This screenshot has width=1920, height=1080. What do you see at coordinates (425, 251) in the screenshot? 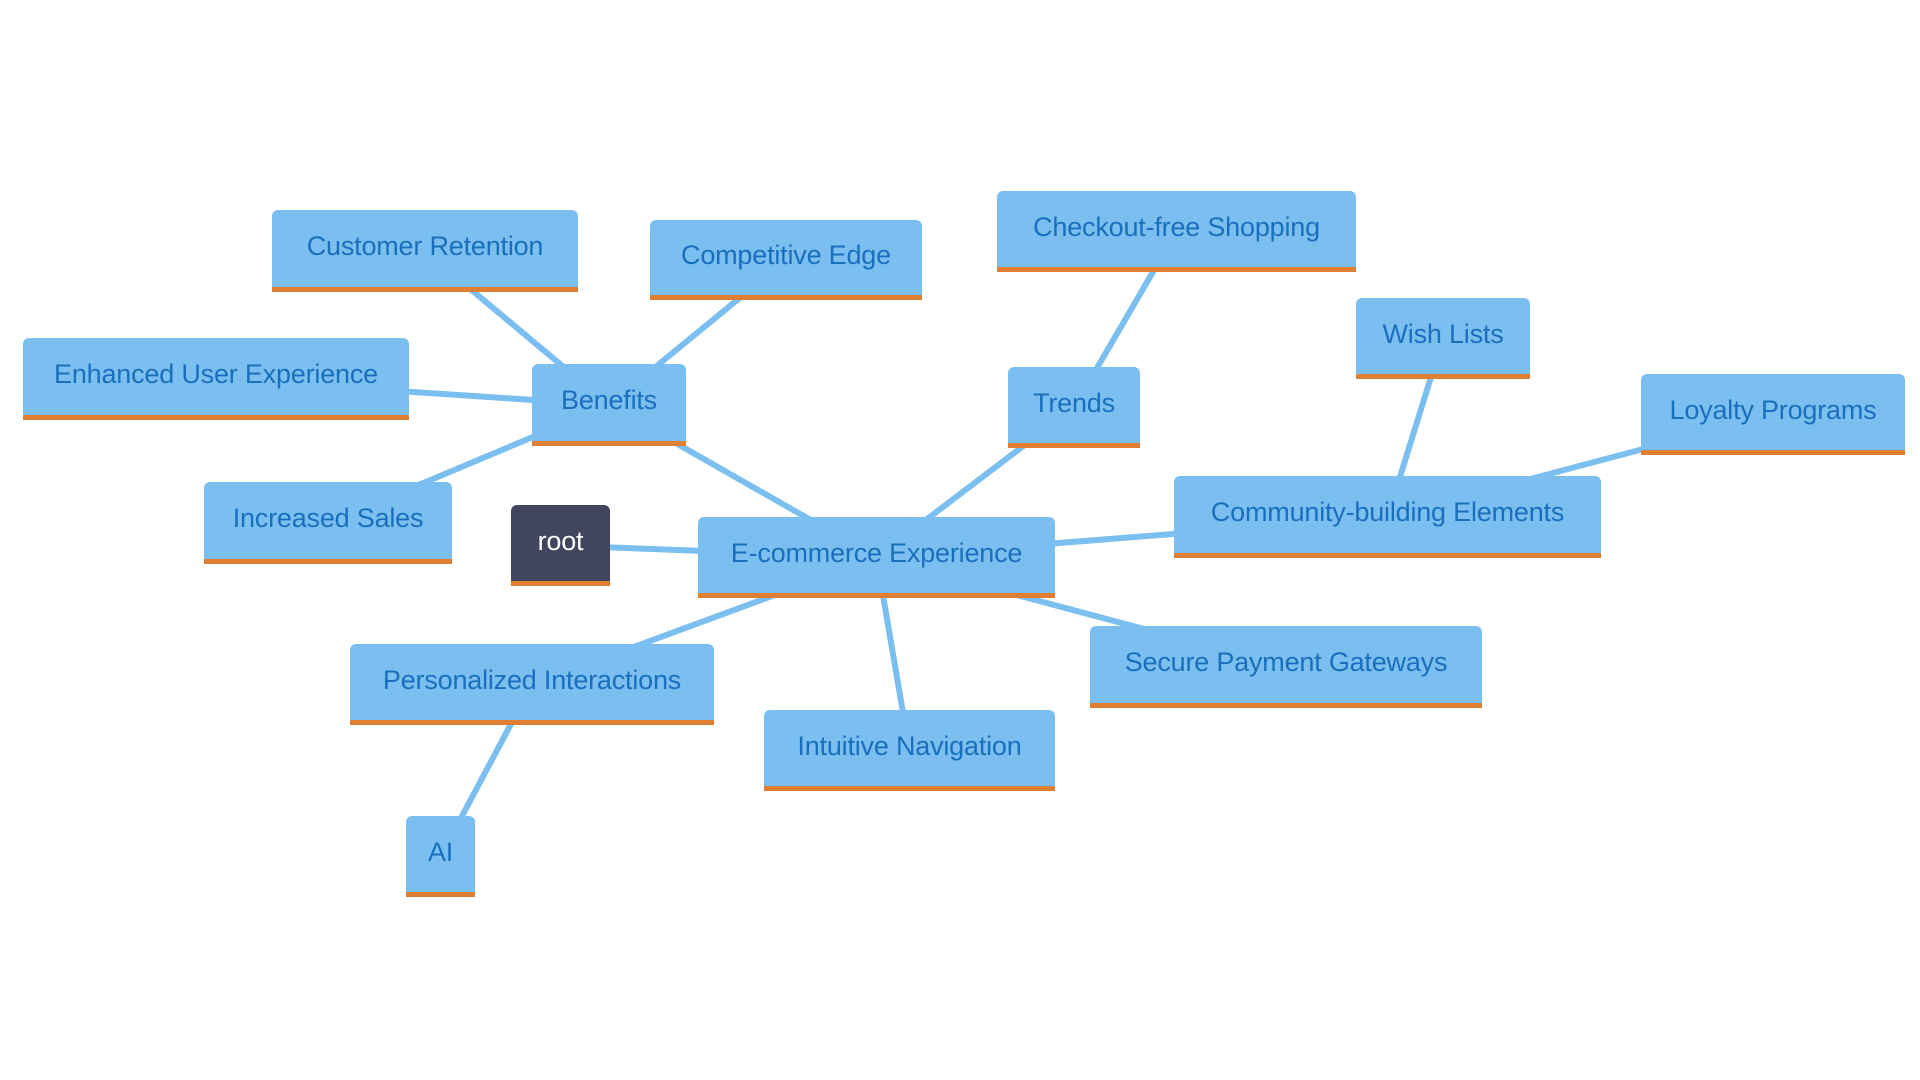
I see `node-customer-retention: Customer Retention` at bounding box center [425, 251].